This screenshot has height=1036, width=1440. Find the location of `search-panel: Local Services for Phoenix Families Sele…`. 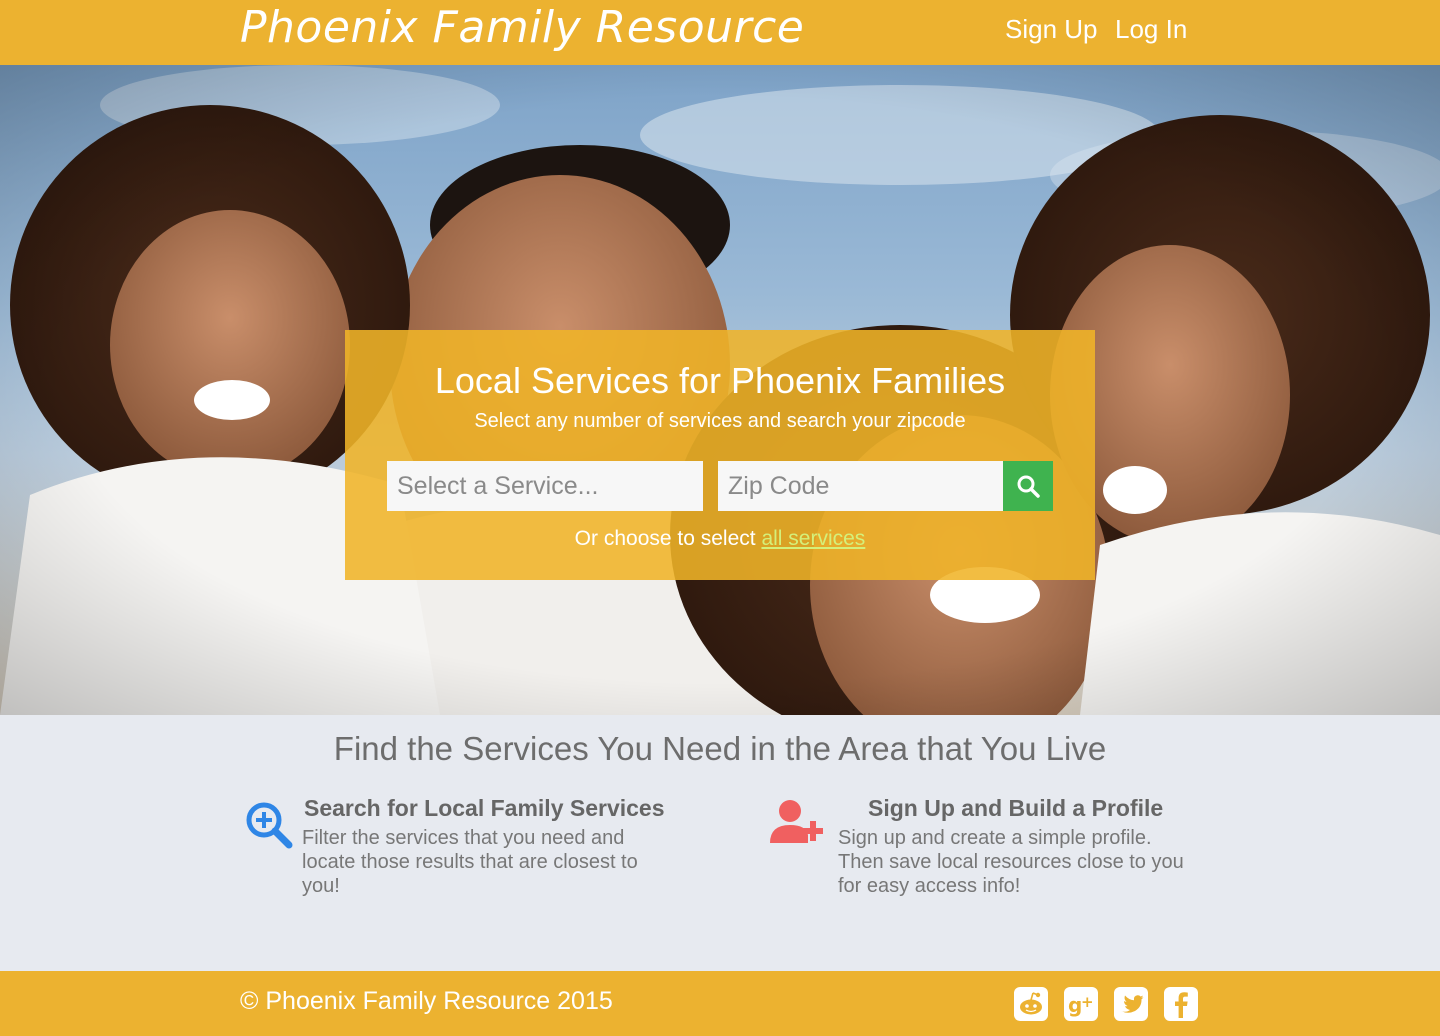

search-panel: Local Services for Phoenix Families Sele… is located at coordinates (720, 455).